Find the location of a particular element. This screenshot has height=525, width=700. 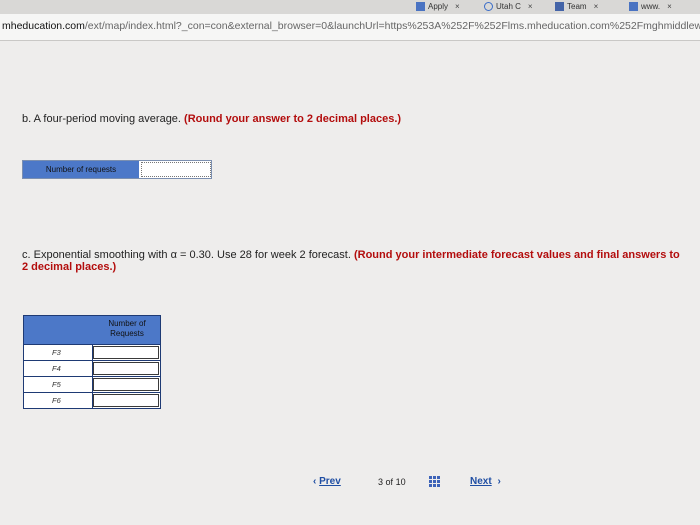

tab-www: www. × is located at coordinates (650, 6).